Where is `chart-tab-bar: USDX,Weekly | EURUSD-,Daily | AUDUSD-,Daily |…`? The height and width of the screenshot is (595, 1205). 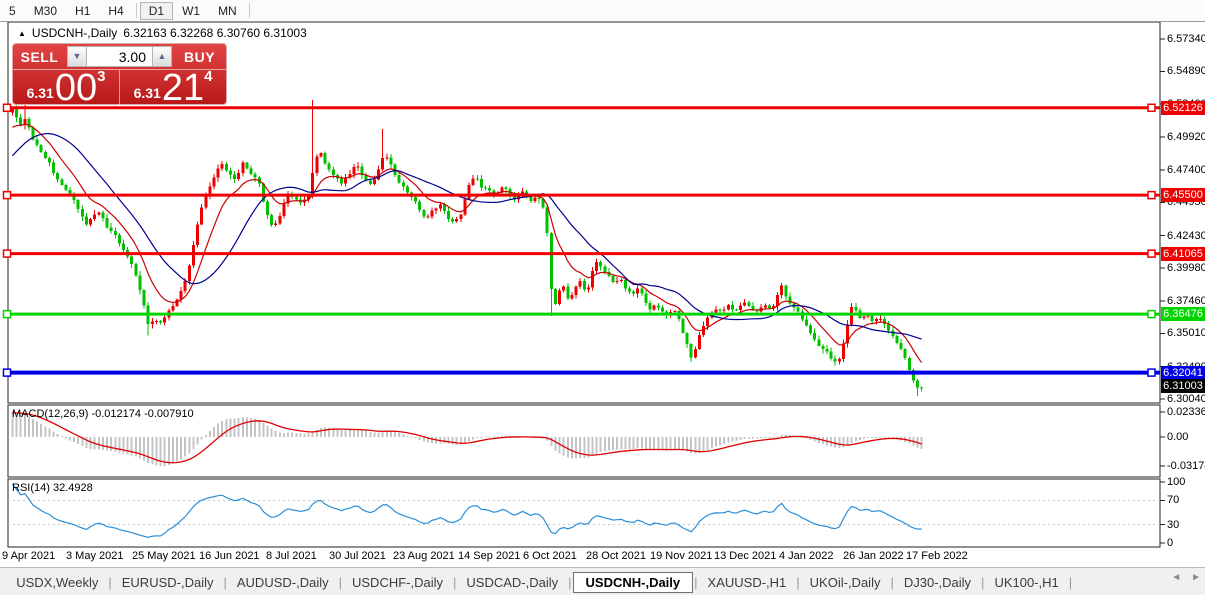
chart-tab-bar: USDX,Weekly | EURUSD-,Daily | AUDUSD-,Daily |… is located at coordinates (602, 581).